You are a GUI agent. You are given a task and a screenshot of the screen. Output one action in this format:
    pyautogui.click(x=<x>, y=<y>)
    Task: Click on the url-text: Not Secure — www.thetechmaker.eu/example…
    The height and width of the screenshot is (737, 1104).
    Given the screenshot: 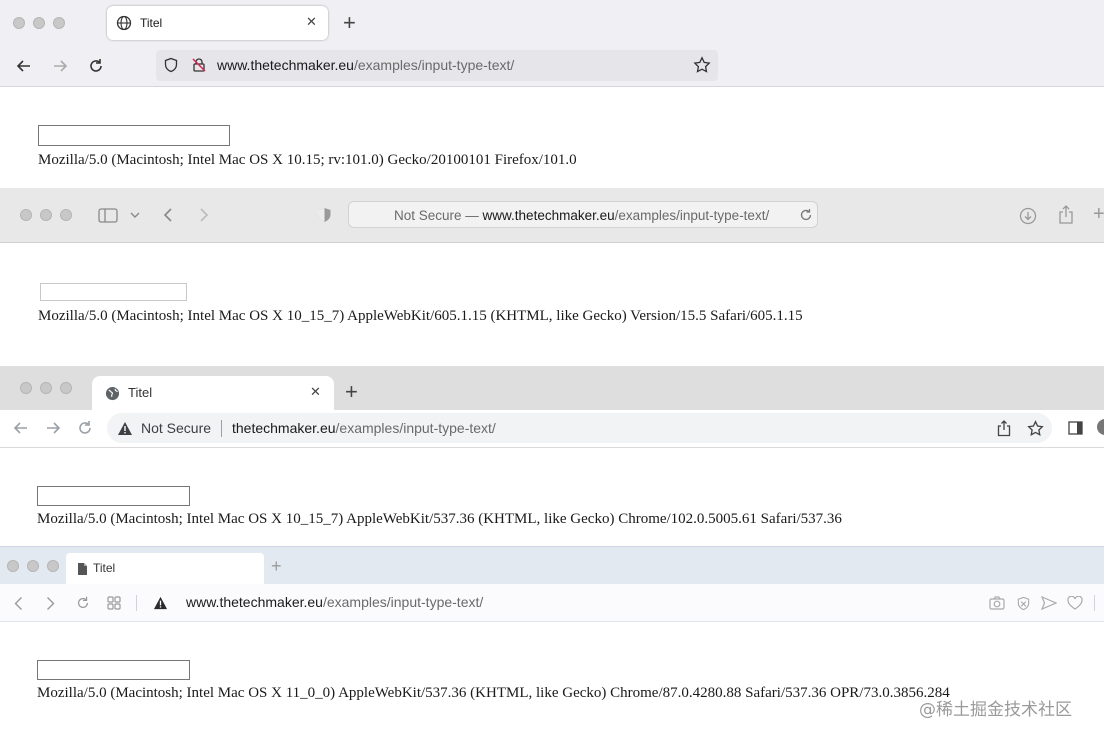 What is the action you would take?
    pyautogui.click(x=582, y=215)
    